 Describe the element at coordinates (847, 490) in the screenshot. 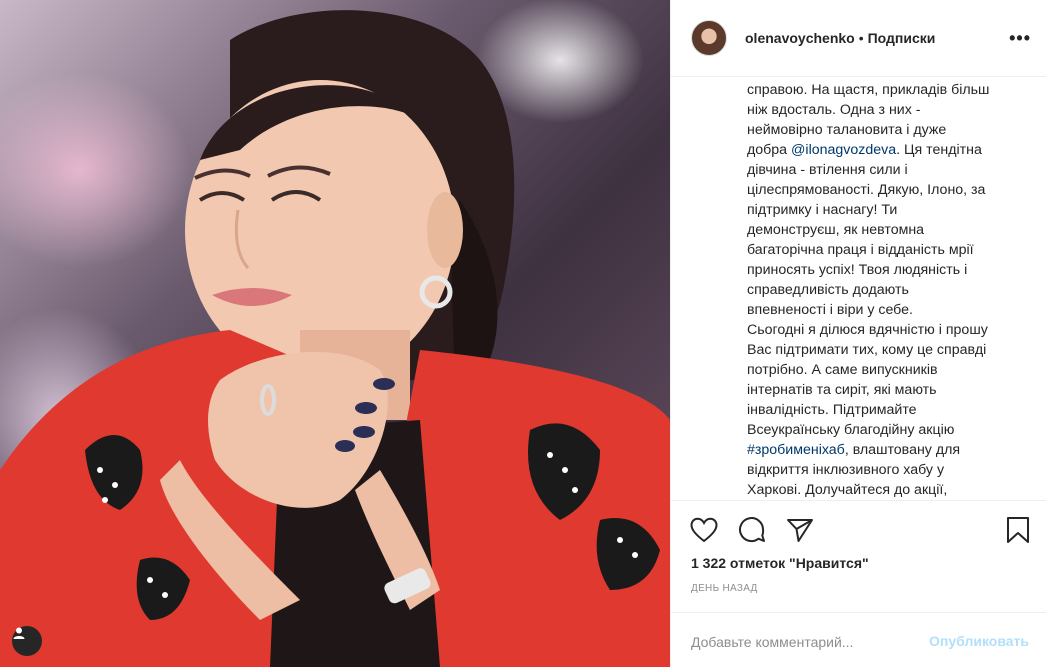

I see `caption-line: Харкові. Долучайтеся до акції,` at that location.